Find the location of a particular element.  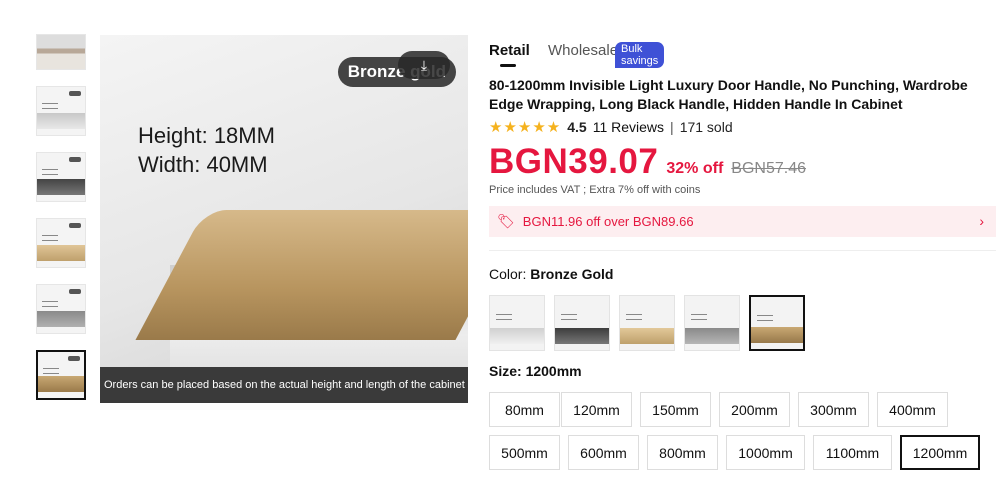

size-option: 120mm is located at coordinates (596, 409).